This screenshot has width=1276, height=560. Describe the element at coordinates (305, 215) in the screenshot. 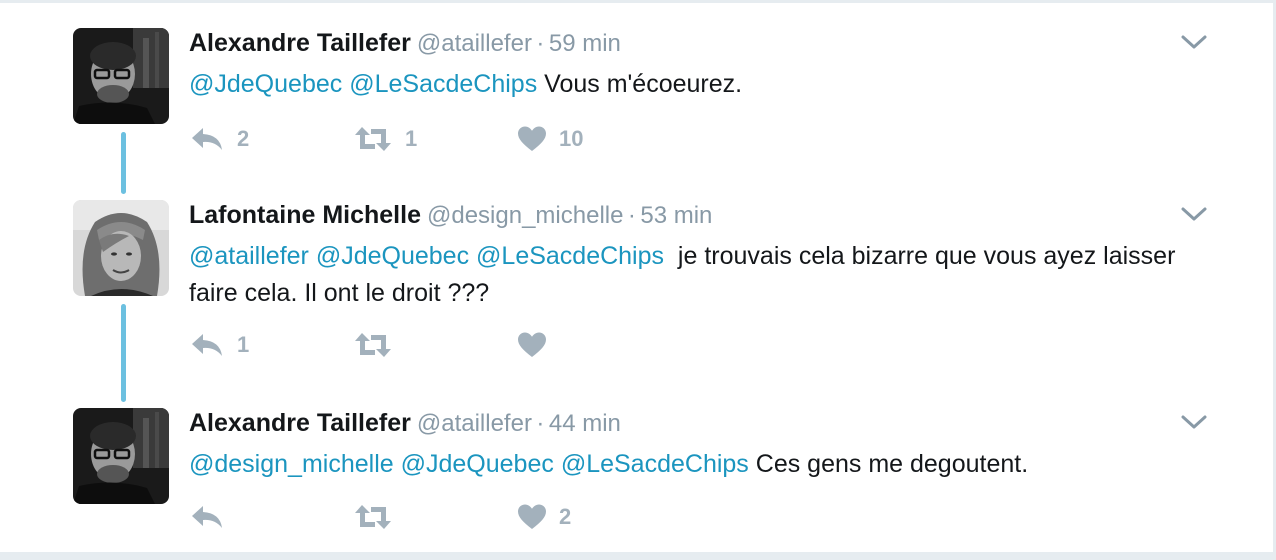

I see `author-name: Lafontaine Michelle` at that location.